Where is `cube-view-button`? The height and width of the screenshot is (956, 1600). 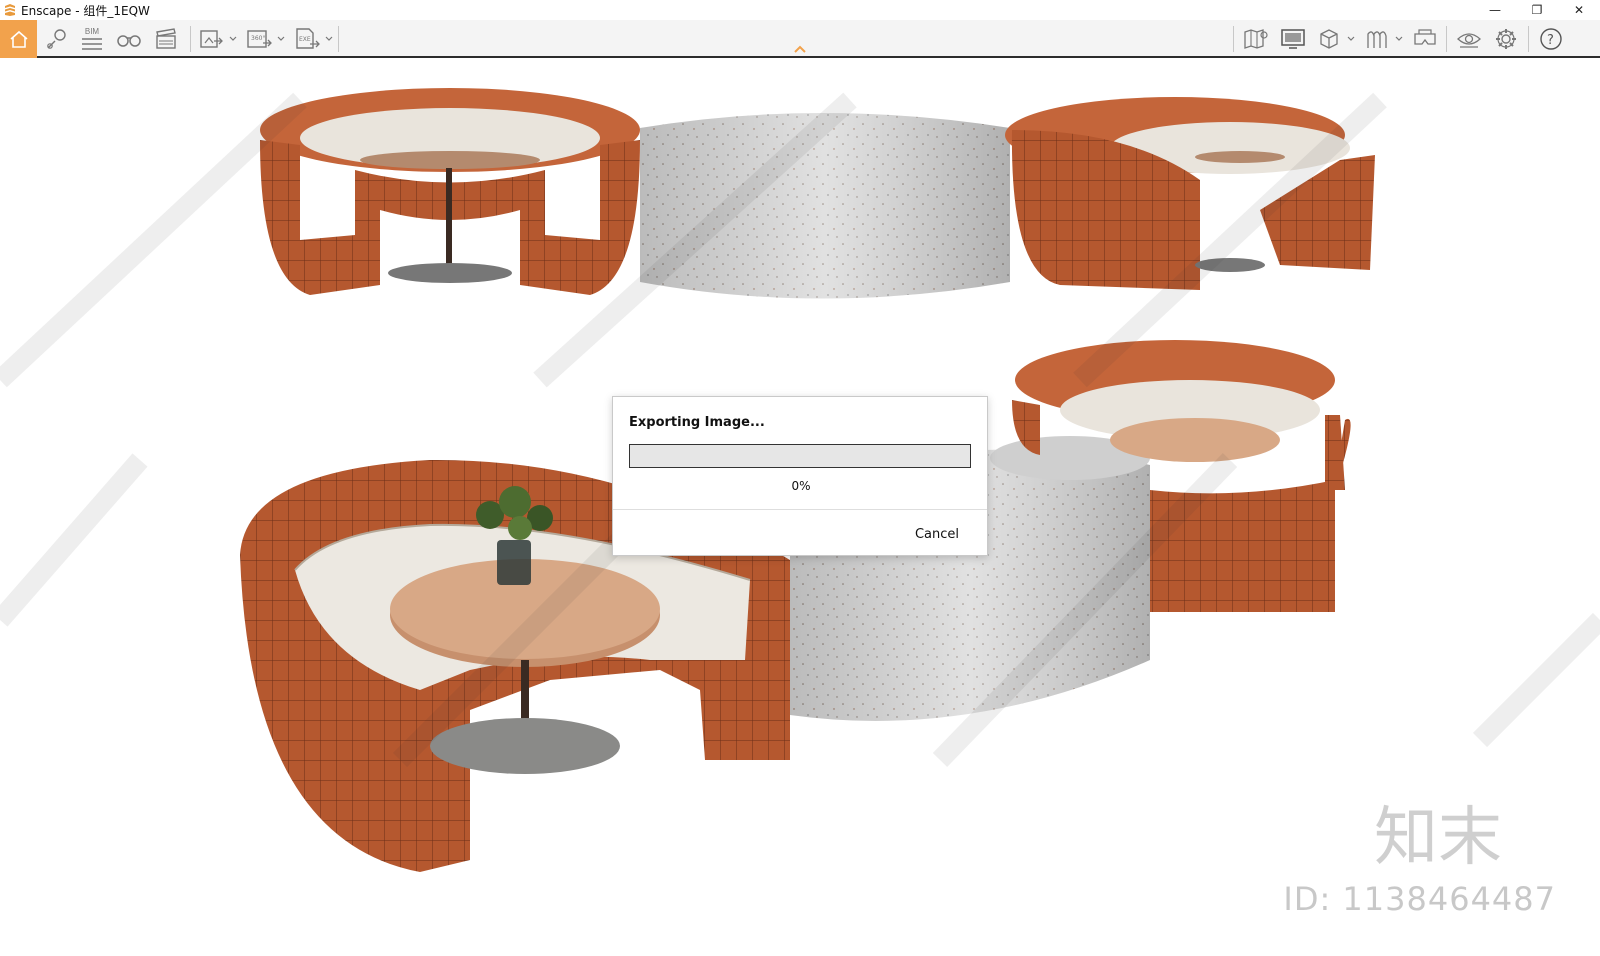
cube-view-button is located at coordinates (1329, 39).